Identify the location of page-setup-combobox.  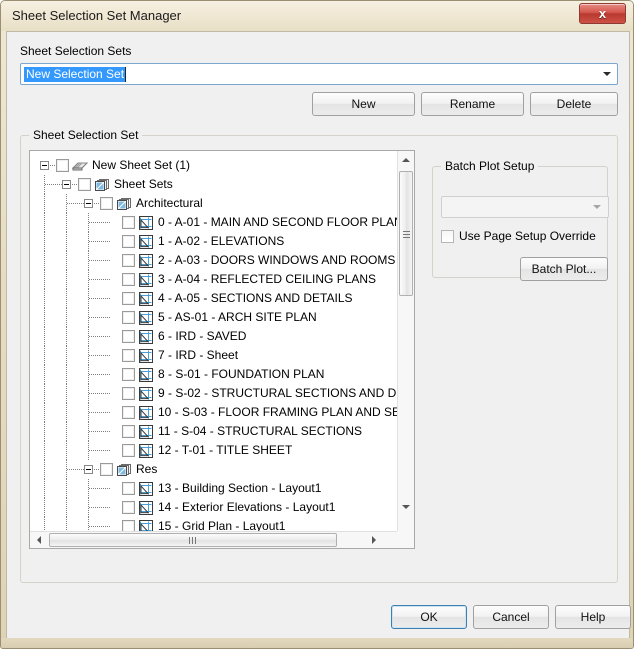
(525, 207).